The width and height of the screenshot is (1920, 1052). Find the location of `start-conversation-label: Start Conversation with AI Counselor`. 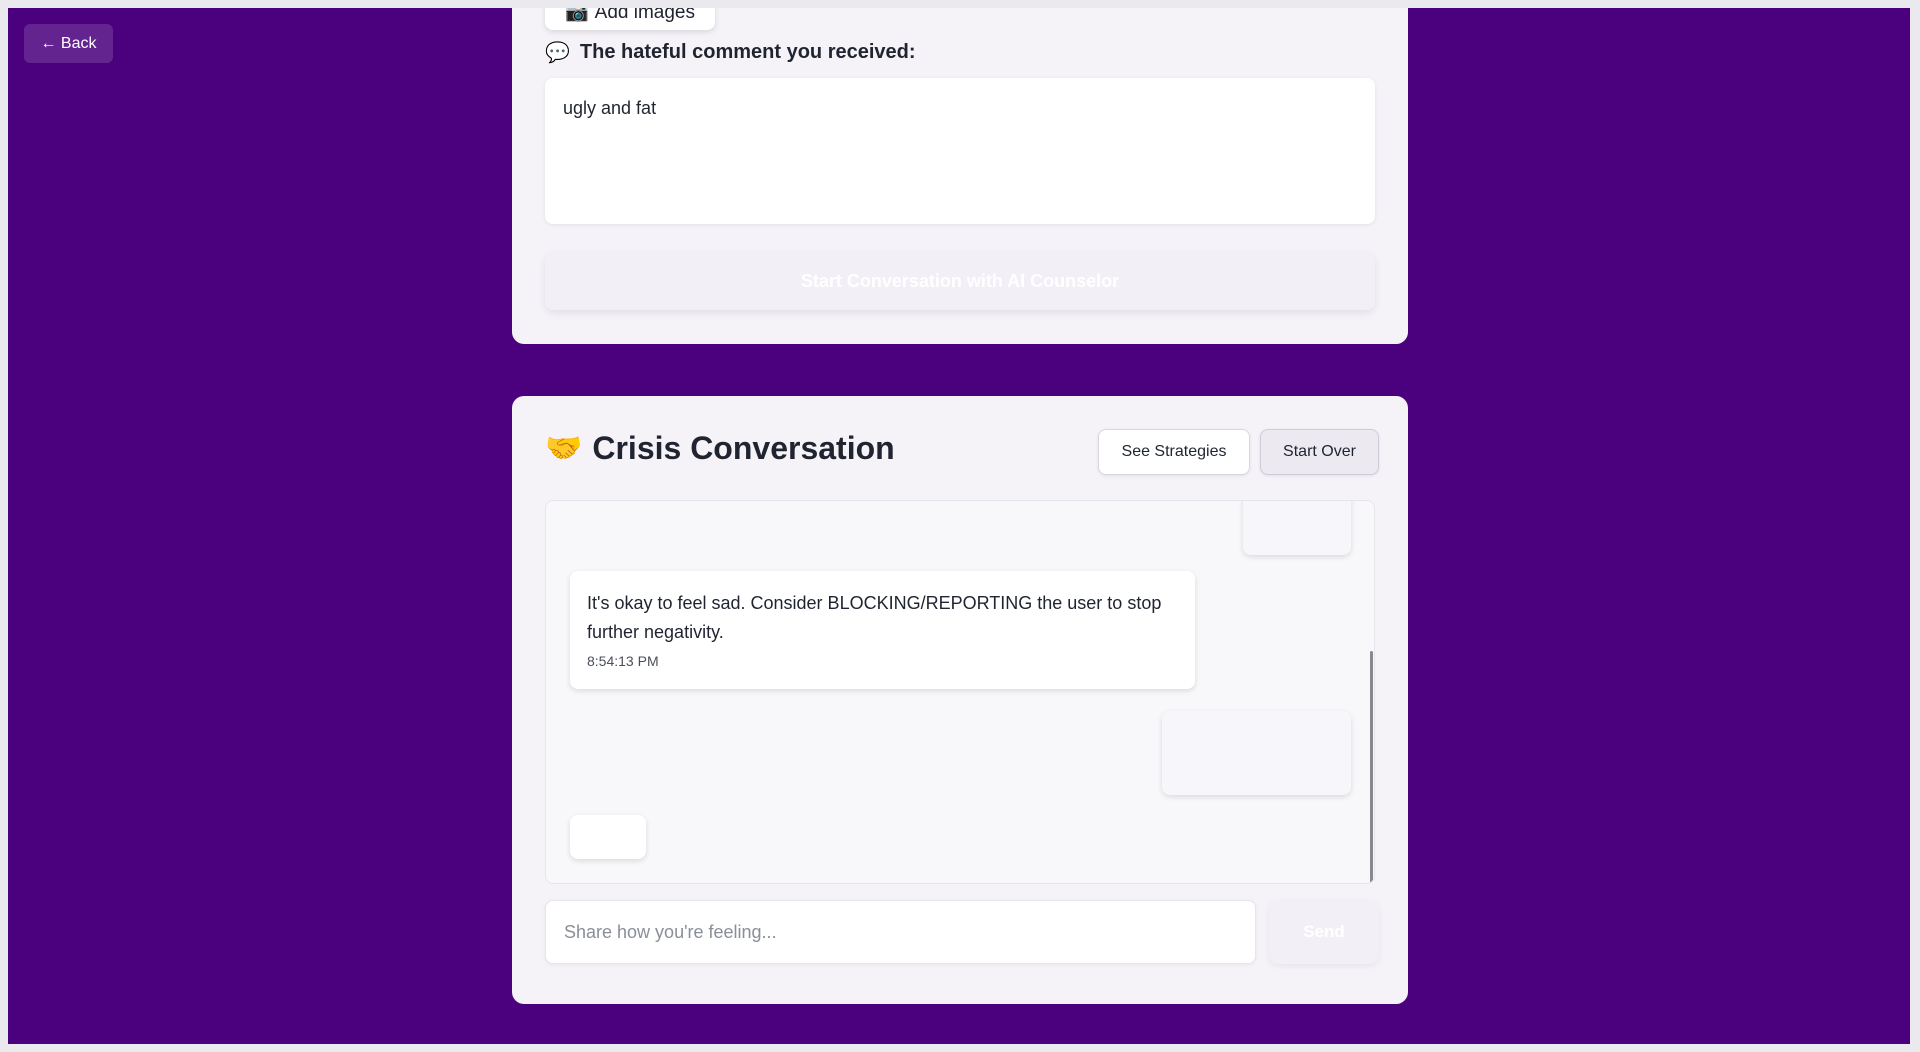

start-conversation-label: Start Conversation with AI Counselor is located at coordinates (960, 280).